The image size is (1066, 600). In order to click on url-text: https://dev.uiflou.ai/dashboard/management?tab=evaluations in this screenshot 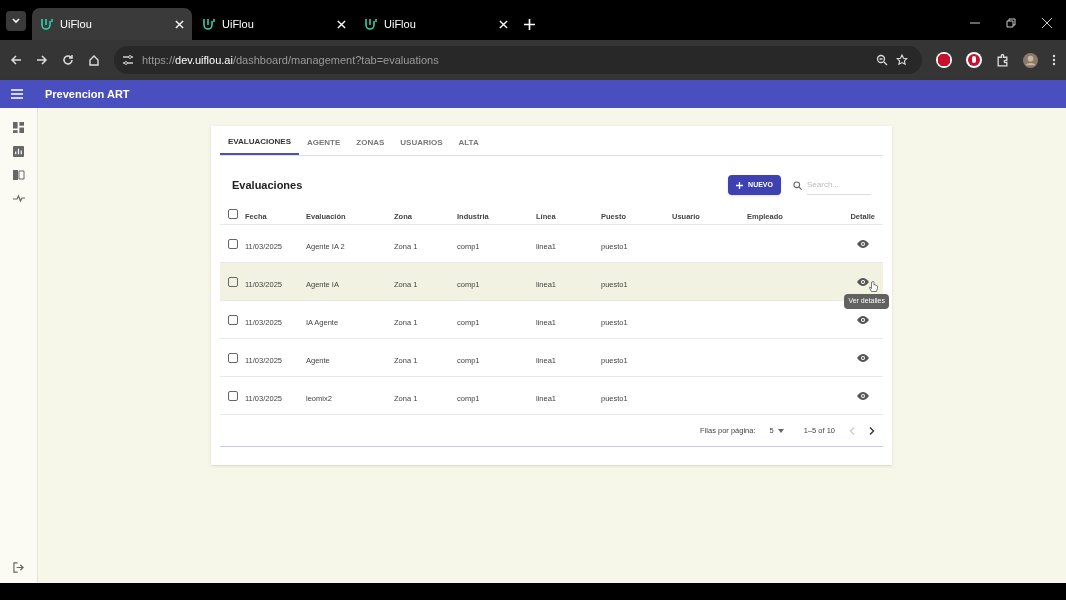, I will do `click(291, 60)`.